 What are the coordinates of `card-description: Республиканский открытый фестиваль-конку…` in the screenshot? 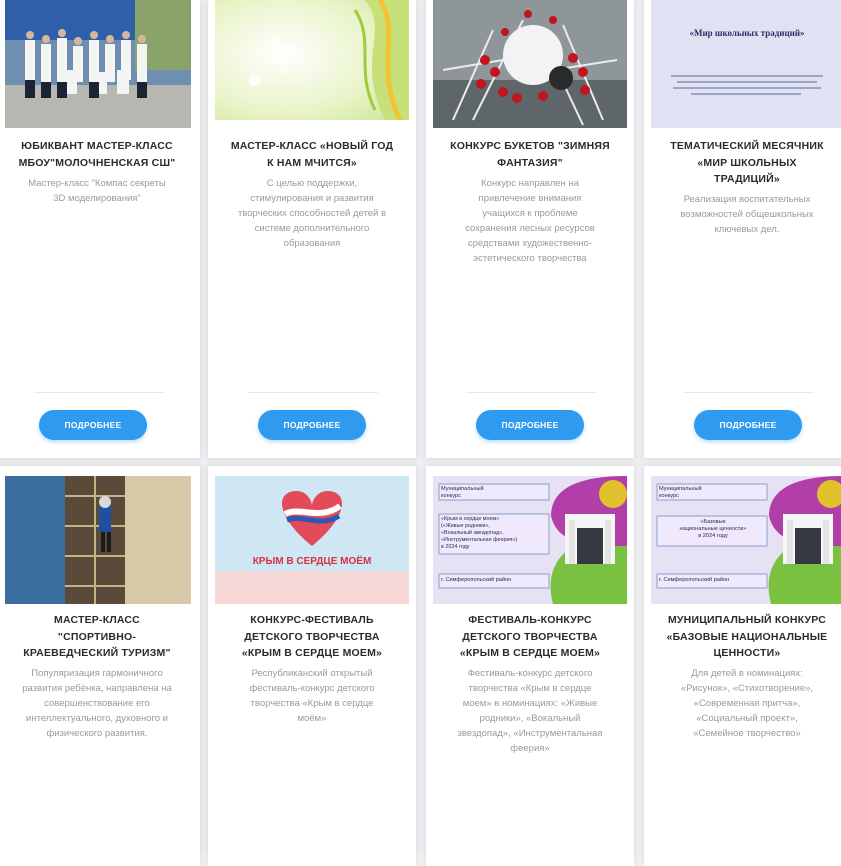 It's located at (312, 696).